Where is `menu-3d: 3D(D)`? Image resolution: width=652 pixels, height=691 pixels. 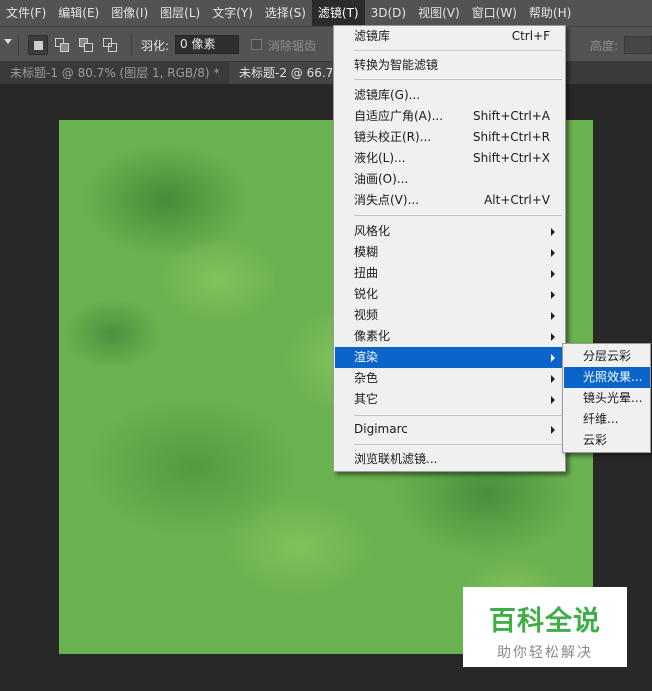
menu-3d: 3D(D) is located at coordinates (388, 13).